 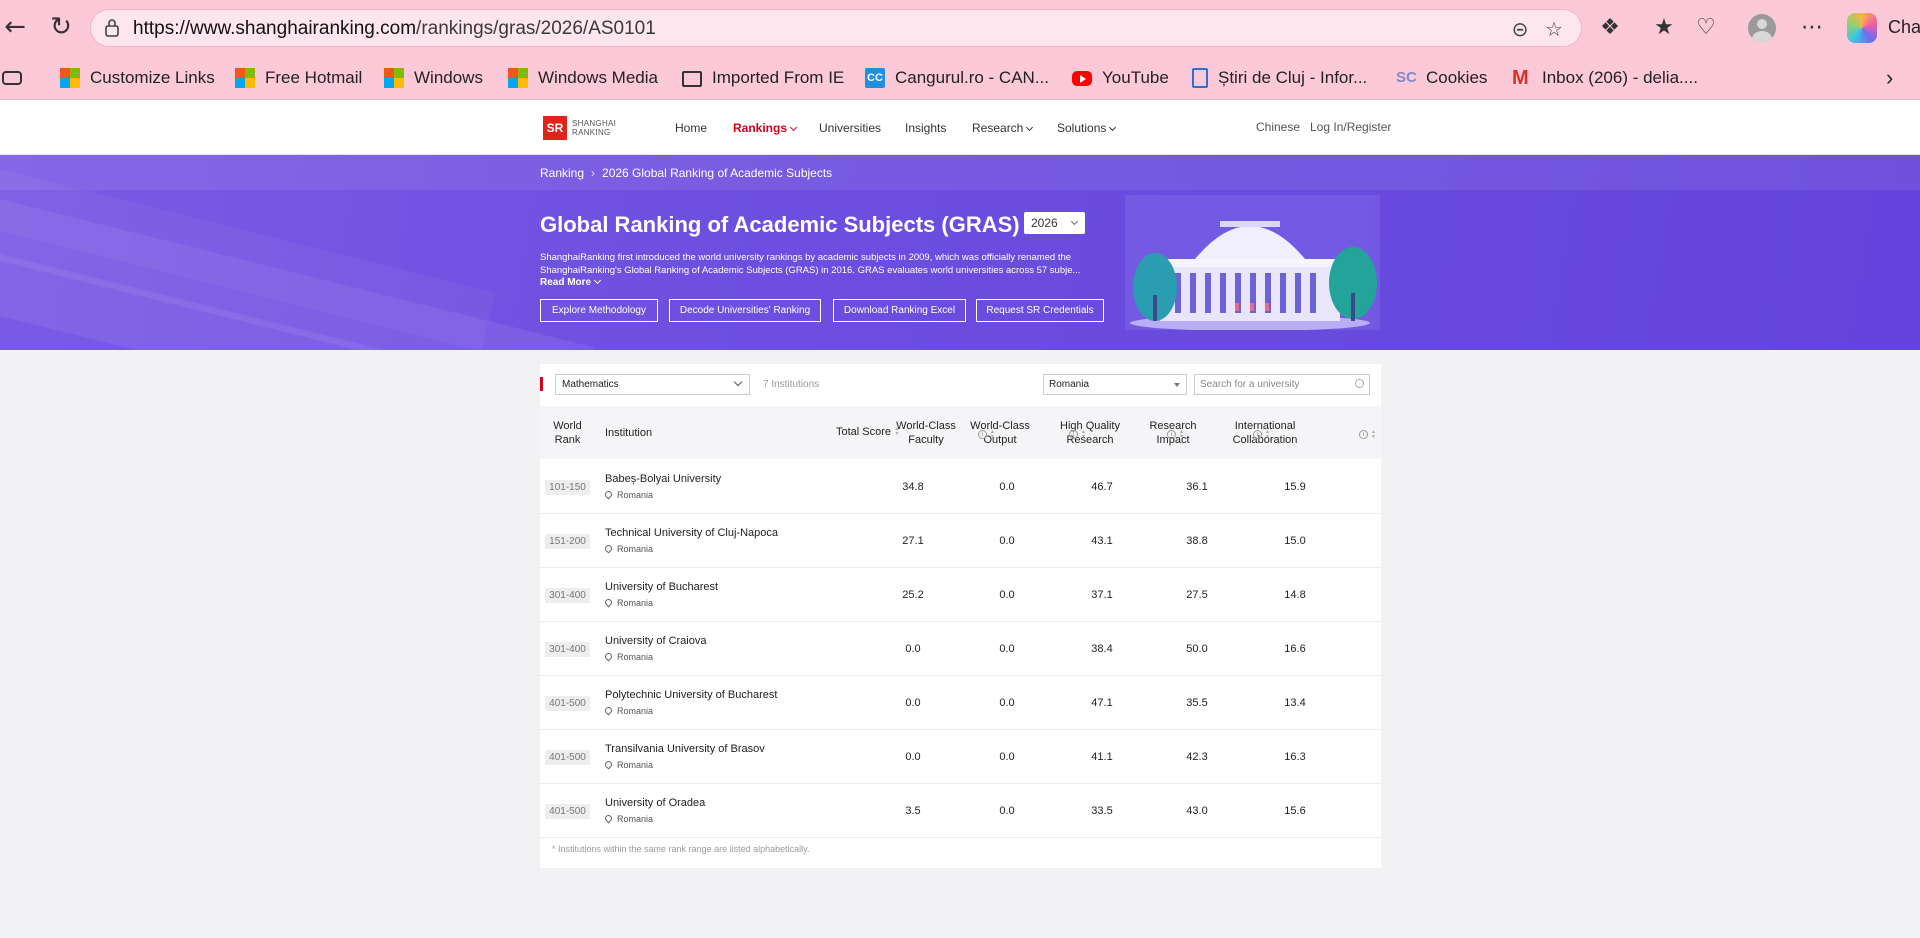 What do you see at coordinates (652, 384) in the screenshot?
I see `subject-select: Mathematics` at bounding box center [652, 384].